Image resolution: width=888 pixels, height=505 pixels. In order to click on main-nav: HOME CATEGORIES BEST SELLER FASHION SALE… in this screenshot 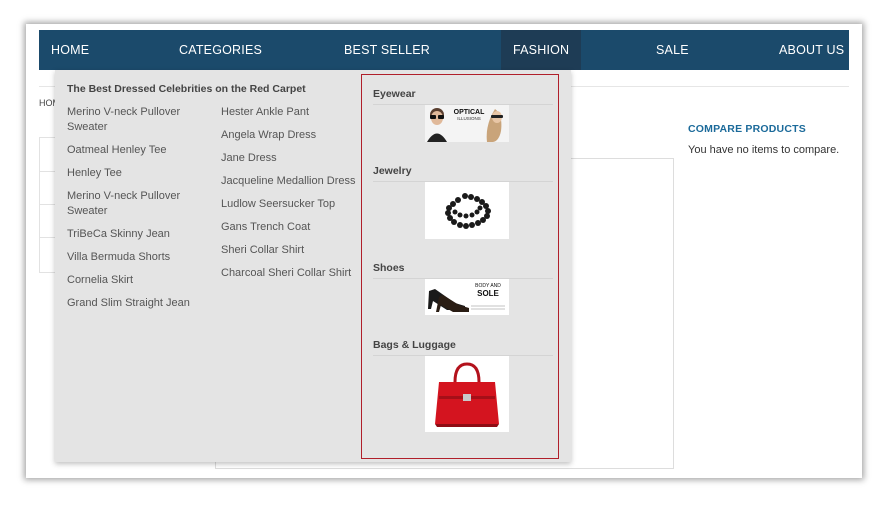, I will do `click(444, 50)`.